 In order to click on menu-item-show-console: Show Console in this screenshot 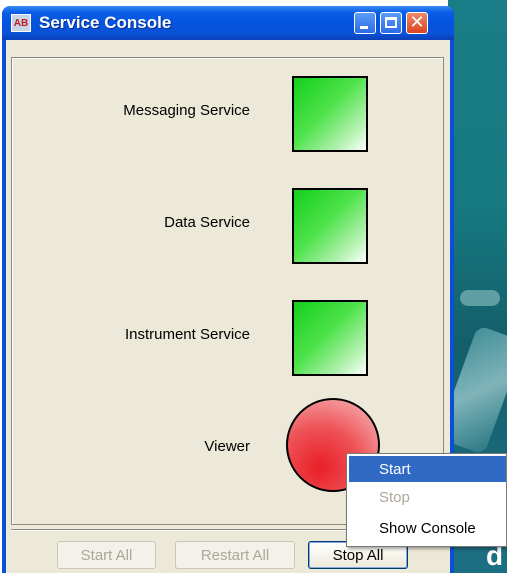, I will do `click(427, 528)`.